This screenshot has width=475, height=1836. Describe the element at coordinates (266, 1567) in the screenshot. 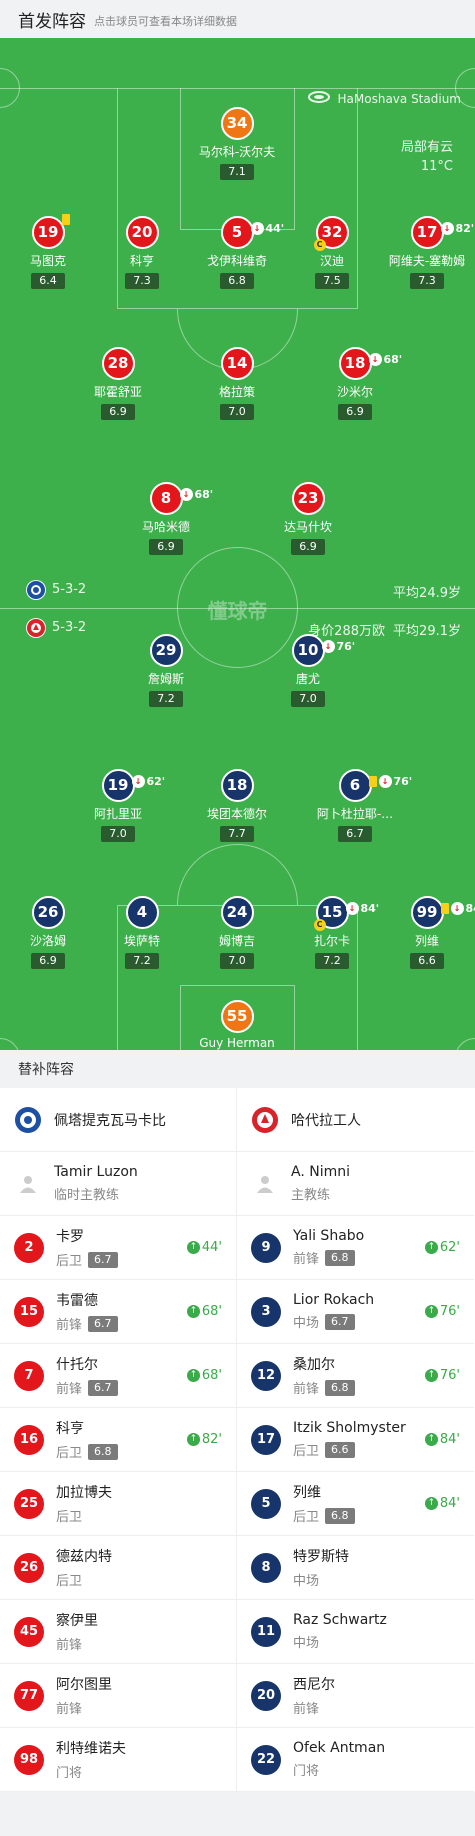

I see `sub-player-number: 8` at that location.